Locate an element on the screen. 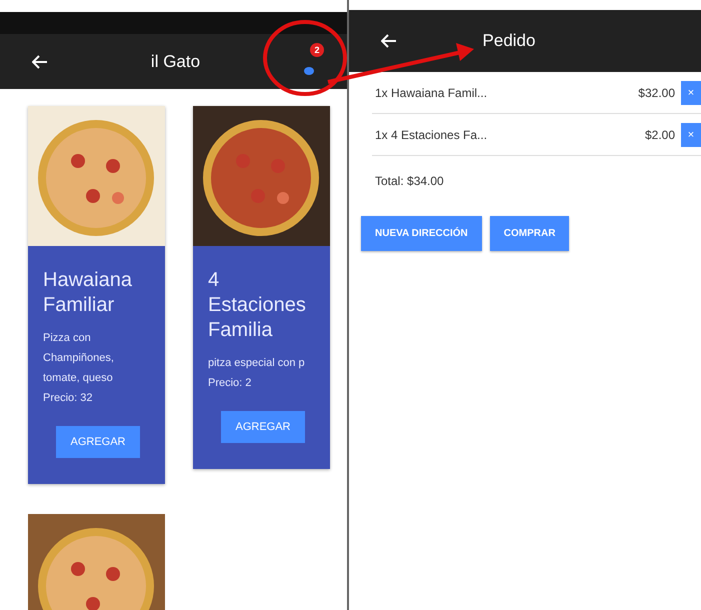 The width and height of the screenshot is (701, 610). order-item-price: $32.00 is located at coordinates (656, 93).